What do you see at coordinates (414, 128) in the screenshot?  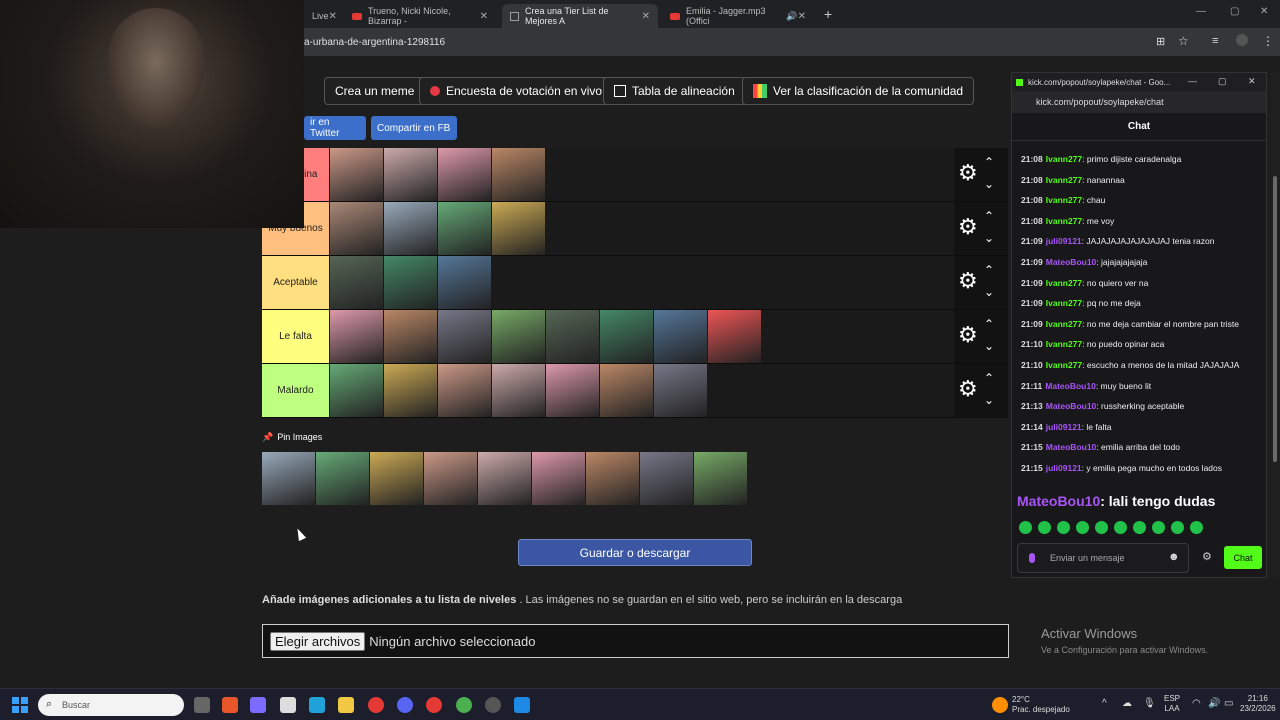 I see `share-facebook-button: Compartir en FB` at bounding box center [414, 128].